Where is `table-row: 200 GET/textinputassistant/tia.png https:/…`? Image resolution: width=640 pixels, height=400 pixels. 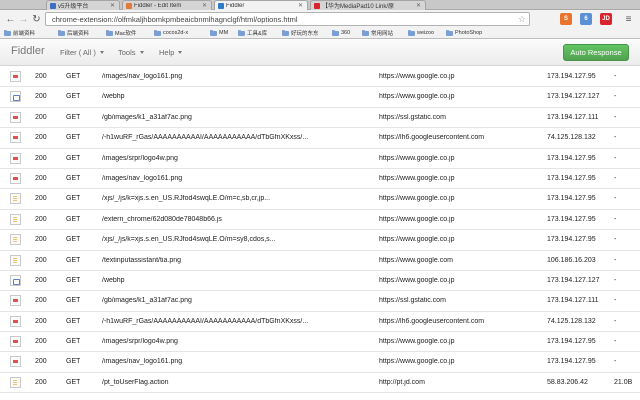
table-row: 200 GET/textinputassistant/tia.png https:/… is located at coordinates (320, 261).